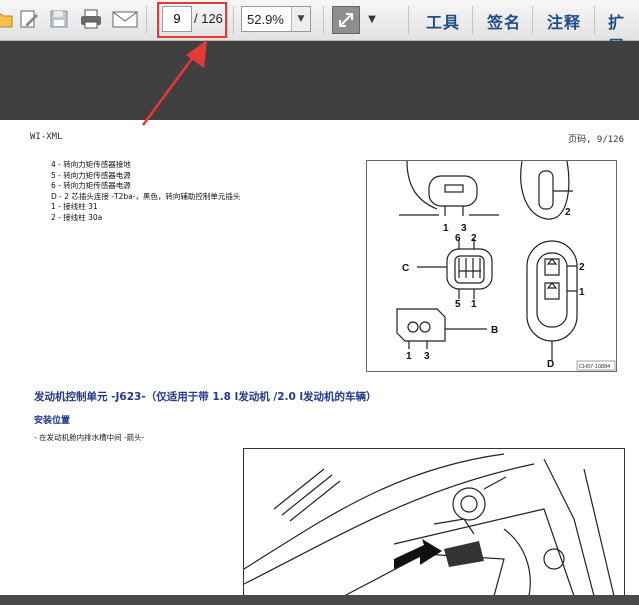 The height and width of the screenshot is (605, 639). Describe the element at coordinates (52, 421) in the screenshot. I see `section-subtitle: 安装位置` at that location.